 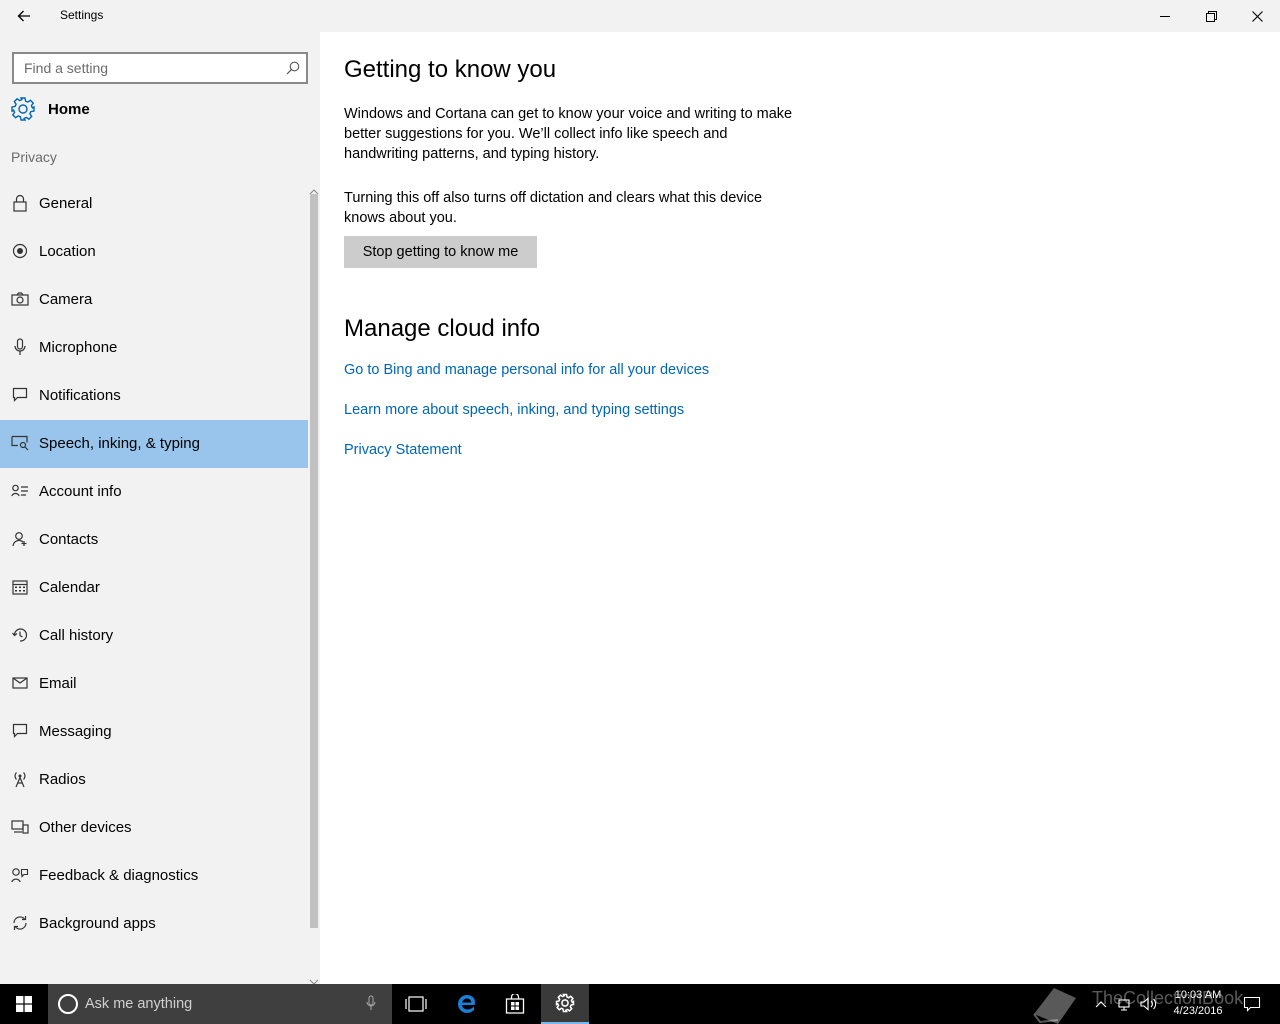 What do you see at coordinates (20, 923) in the screenshot?
I see `background-apps-icon` at bounding box center [20, 923].